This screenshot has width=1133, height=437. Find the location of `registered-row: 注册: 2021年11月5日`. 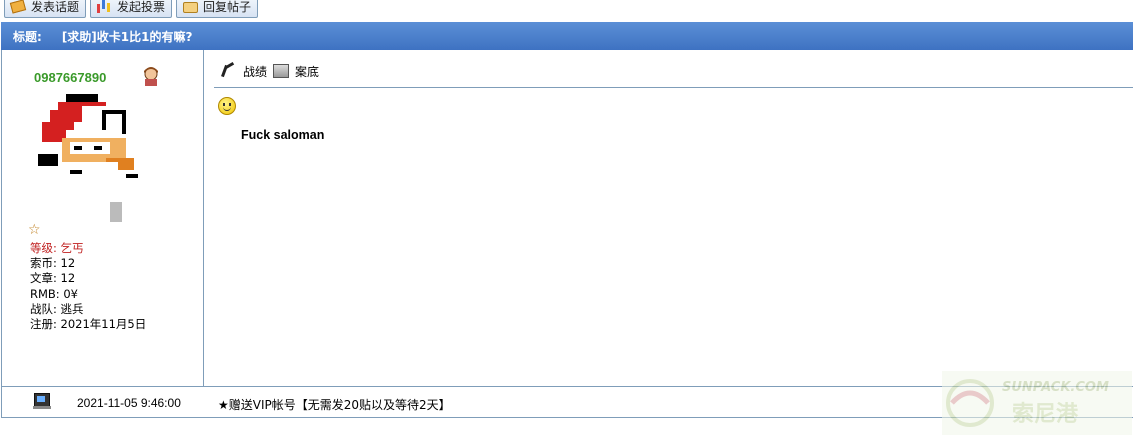

registered-row: 注册: 2021年11月5日 is located at coordinates (88, 324).